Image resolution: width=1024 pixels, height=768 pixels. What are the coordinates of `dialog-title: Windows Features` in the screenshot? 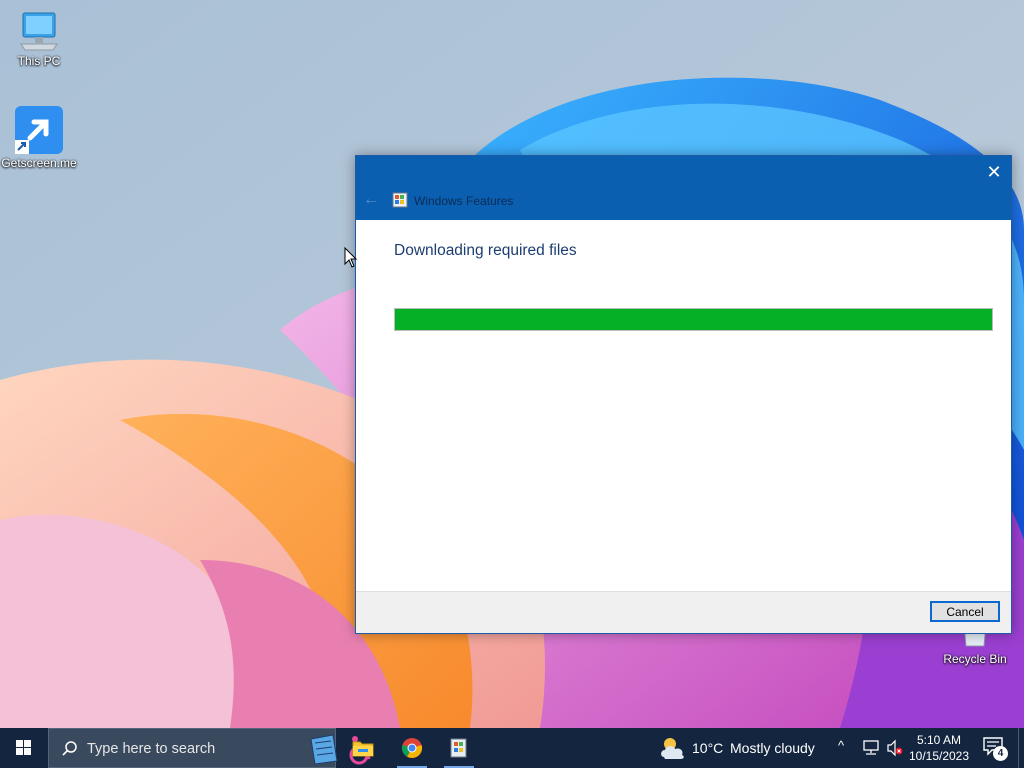 It's located at (464, 201).